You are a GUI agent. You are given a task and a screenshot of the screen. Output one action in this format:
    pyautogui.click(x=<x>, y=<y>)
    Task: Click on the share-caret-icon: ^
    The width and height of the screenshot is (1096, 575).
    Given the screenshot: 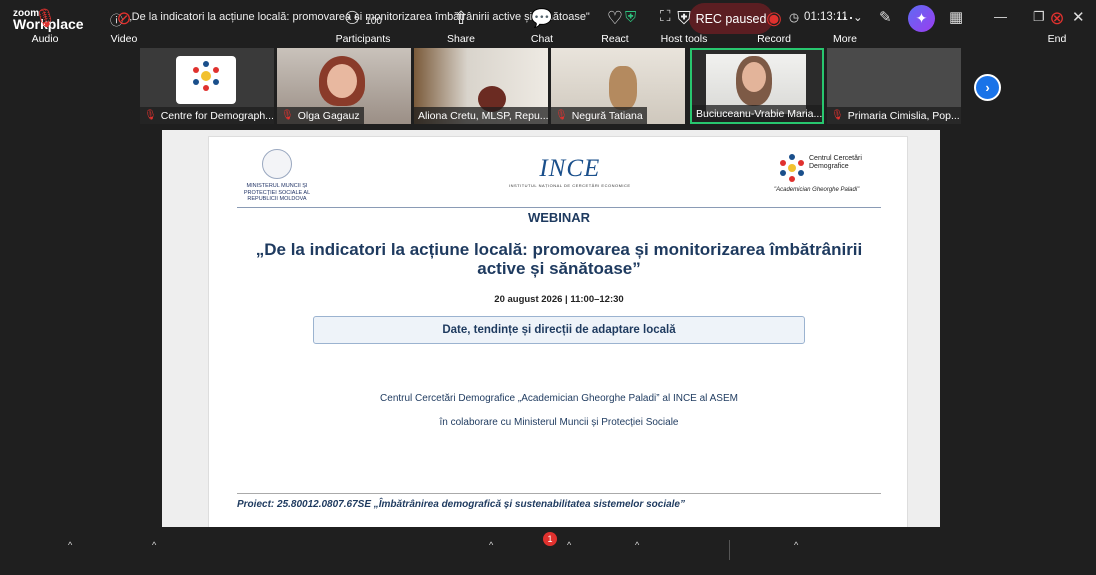 What is the action you would take?
    pyautogui.click(x=491, y=545)
    